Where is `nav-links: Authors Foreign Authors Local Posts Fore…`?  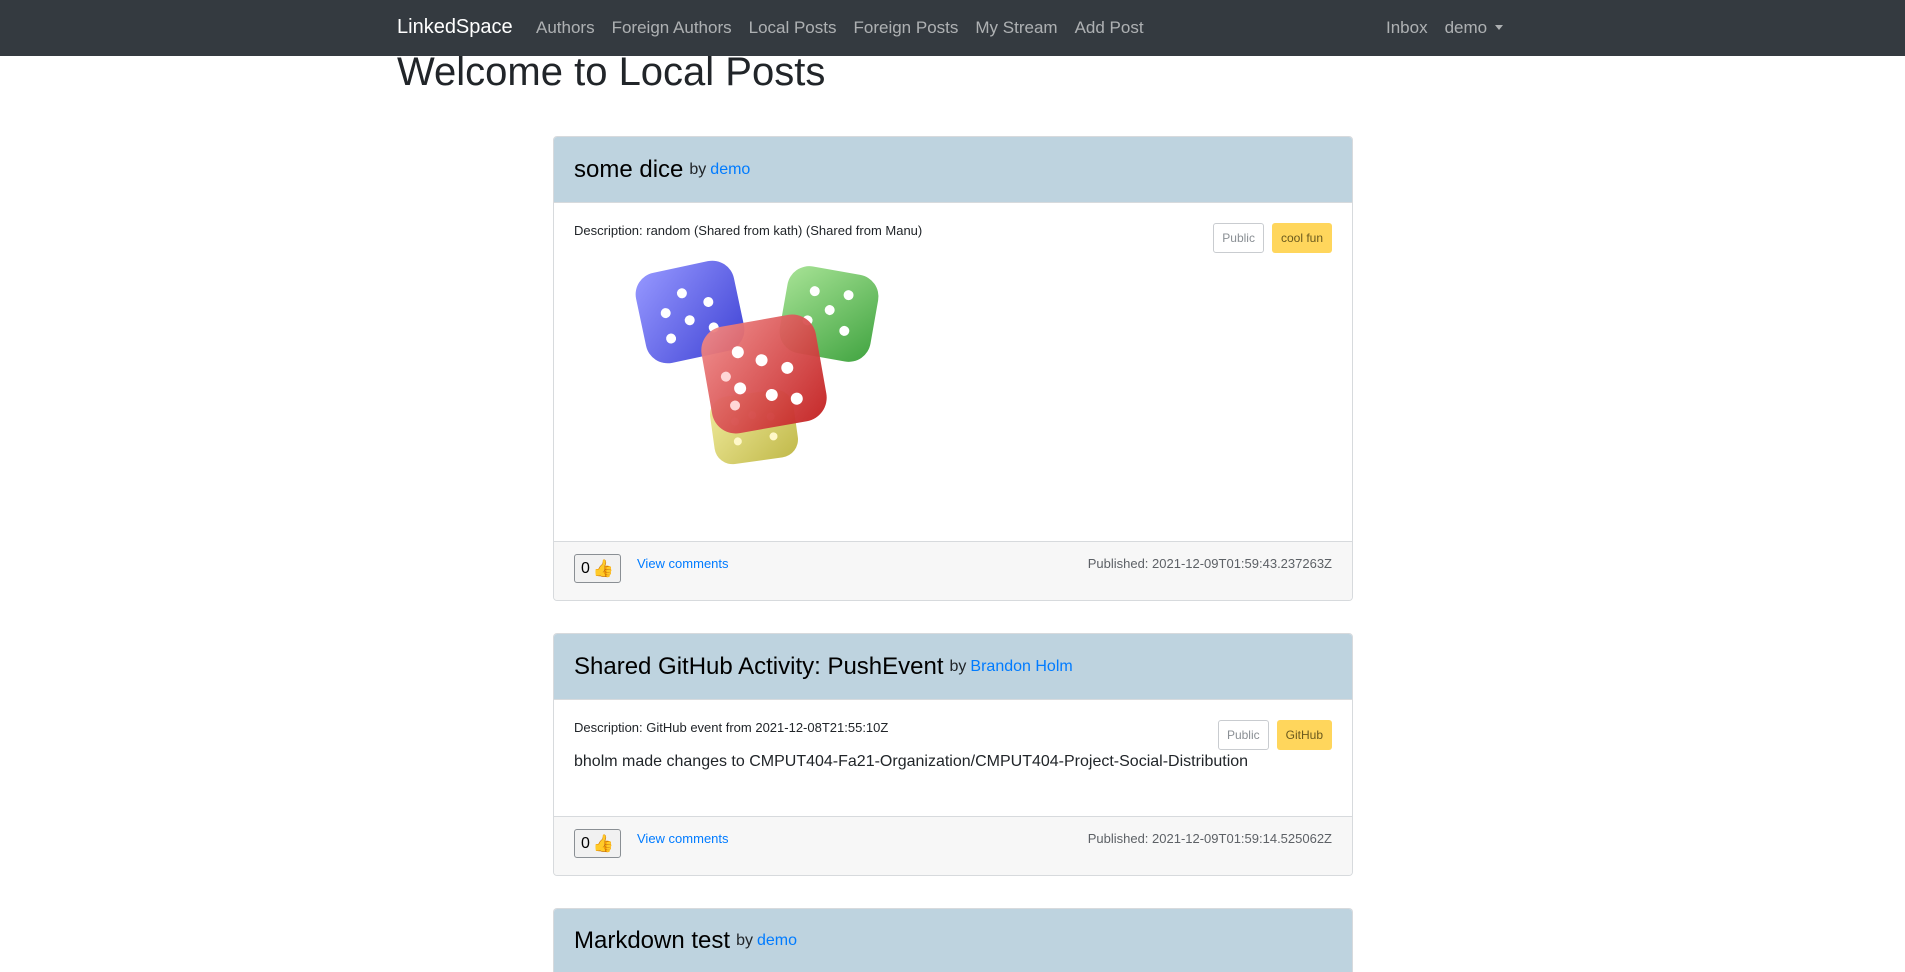 nav-links: Authors Foreign Authors Local Posts Fore… is located at coordinates (840, 28).